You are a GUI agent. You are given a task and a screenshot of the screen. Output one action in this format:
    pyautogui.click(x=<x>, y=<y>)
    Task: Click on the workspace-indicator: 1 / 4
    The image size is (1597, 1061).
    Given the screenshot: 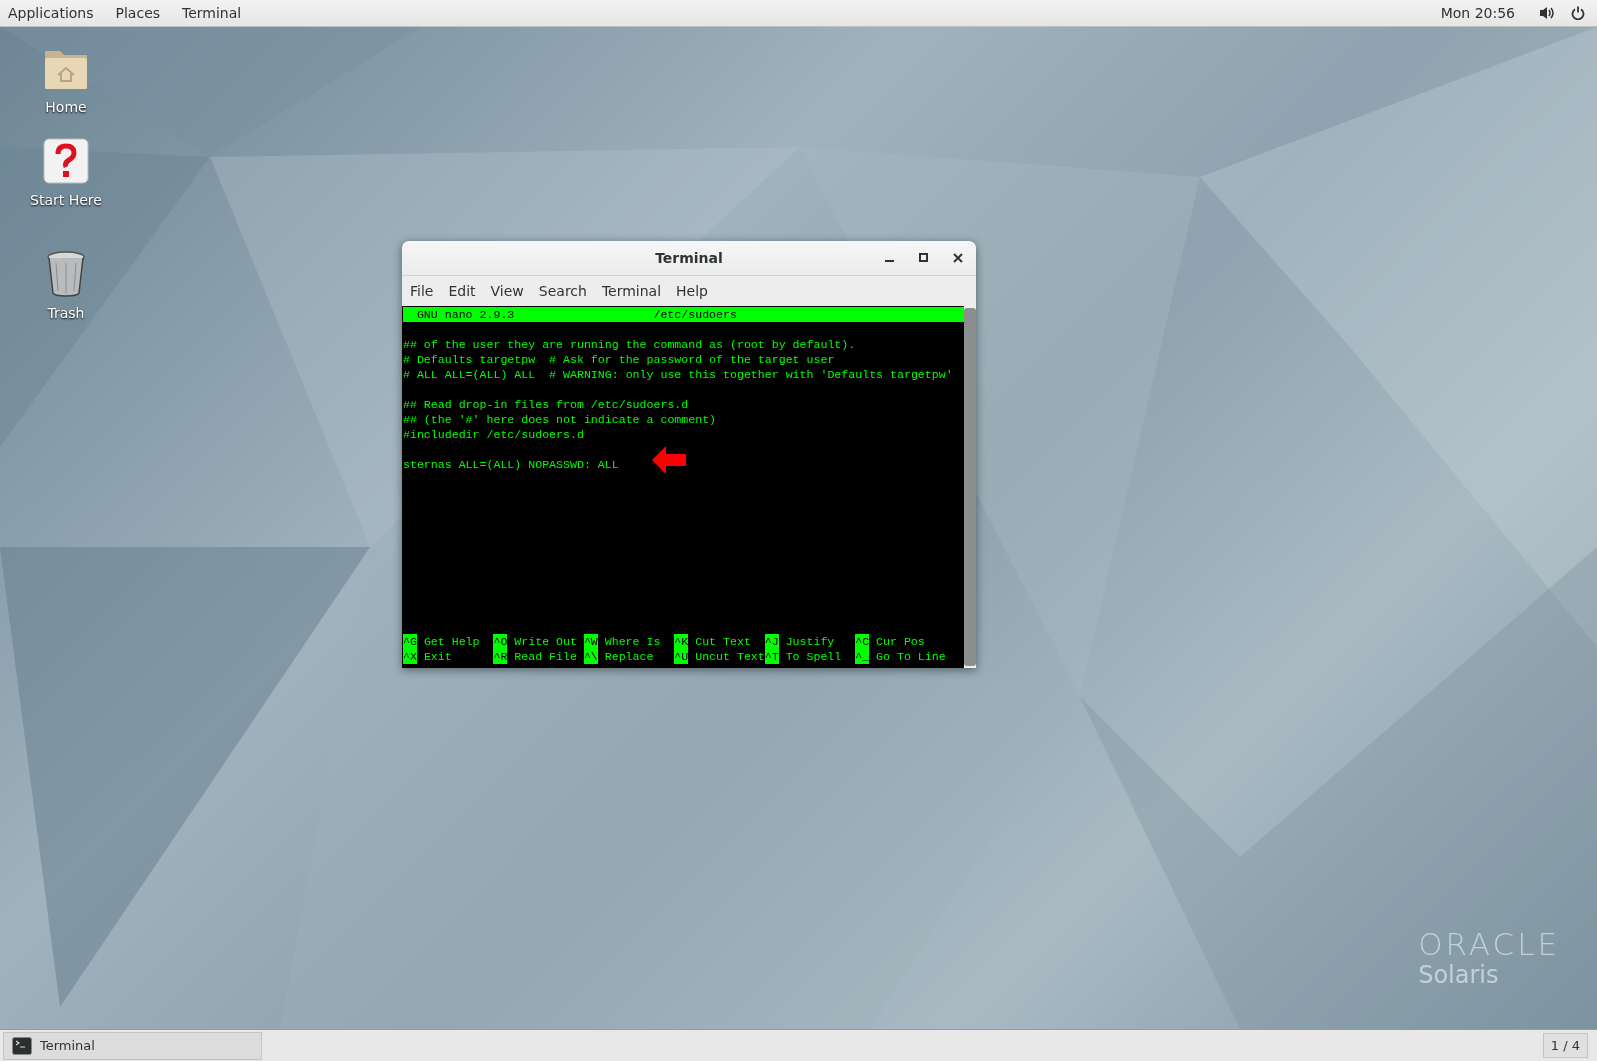 What is the action you would take?
    pyautogui.click(x=1565, y=1045)
    